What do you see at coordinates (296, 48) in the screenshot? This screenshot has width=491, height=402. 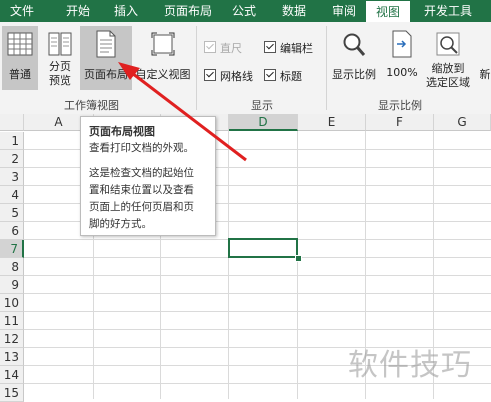 I see `formula-bar-label: 编辑栏` at bounding box center [296, 48].